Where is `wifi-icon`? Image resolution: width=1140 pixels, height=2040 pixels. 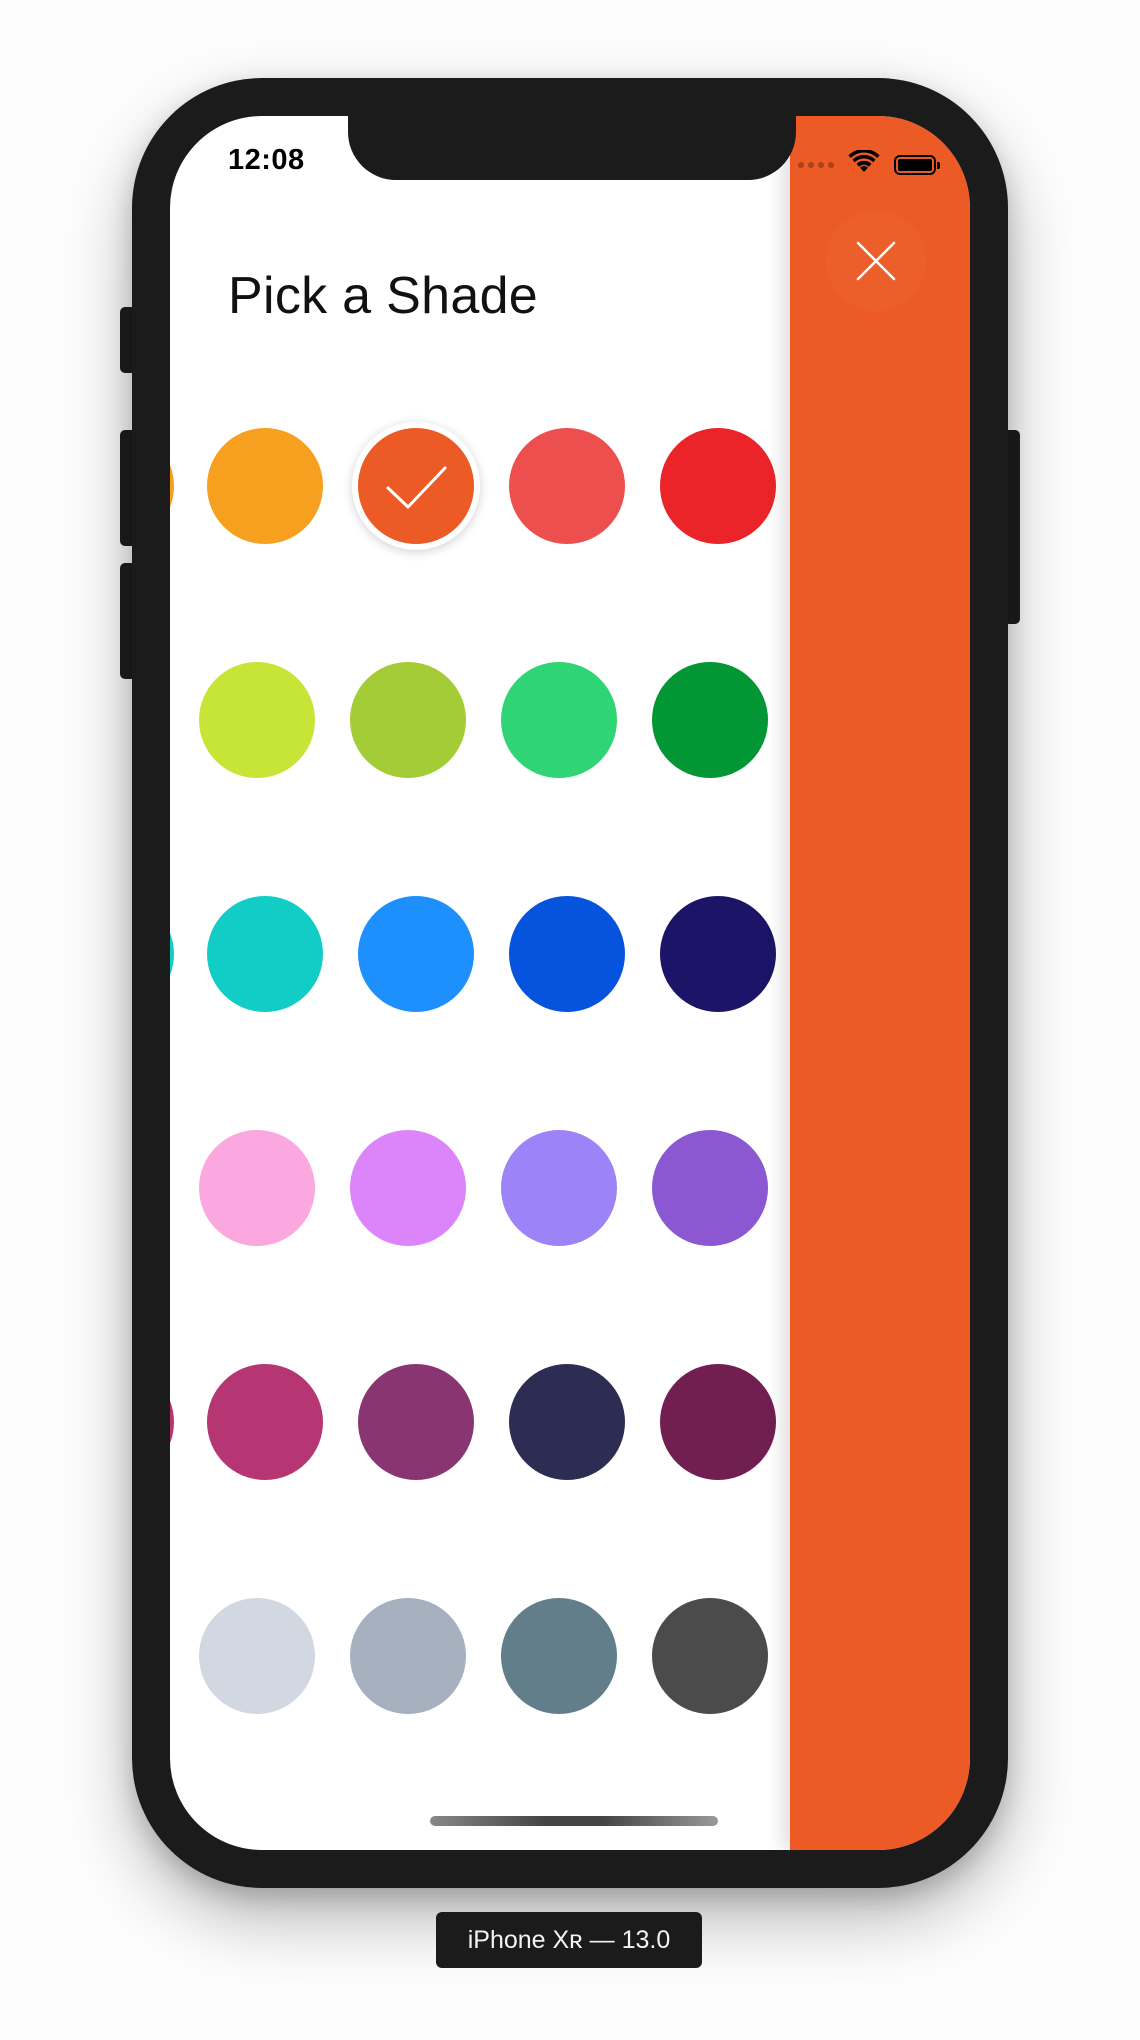
wifi-icon is located at coordinates (864, 164).